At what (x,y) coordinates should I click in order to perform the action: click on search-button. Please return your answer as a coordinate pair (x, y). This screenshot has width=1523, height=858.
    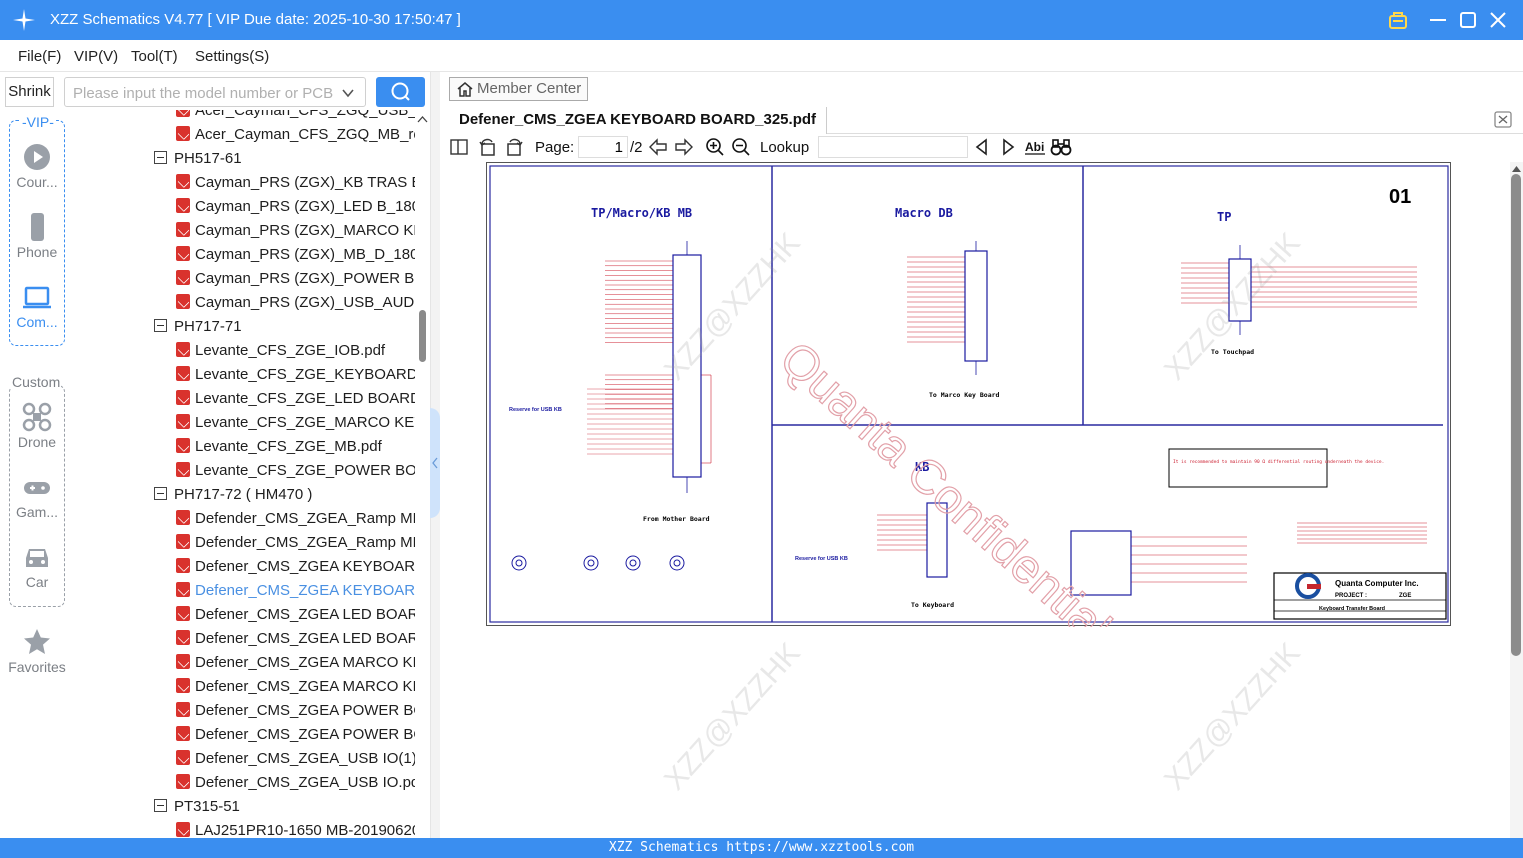
    Looking at the image, I should click on (400, 92).